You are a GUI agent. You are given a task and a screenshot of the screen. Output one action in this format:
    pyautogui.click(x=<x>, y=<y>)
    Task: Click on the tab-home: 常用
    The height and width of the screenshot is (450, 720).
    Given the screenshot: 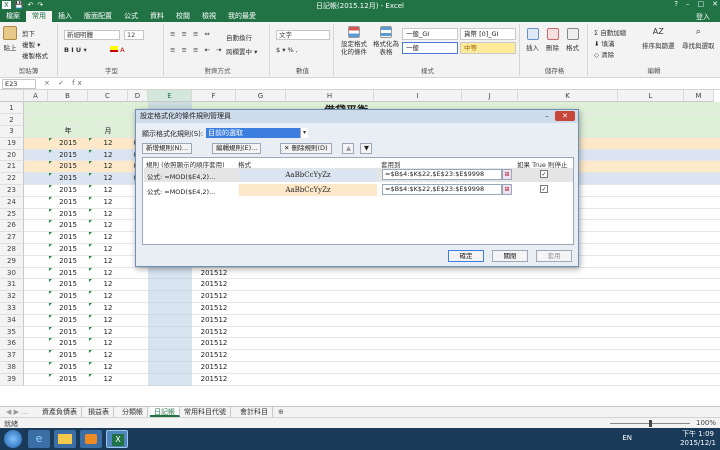 What is the action you would take?
    pyautogui.click(x=39, y=16)
    